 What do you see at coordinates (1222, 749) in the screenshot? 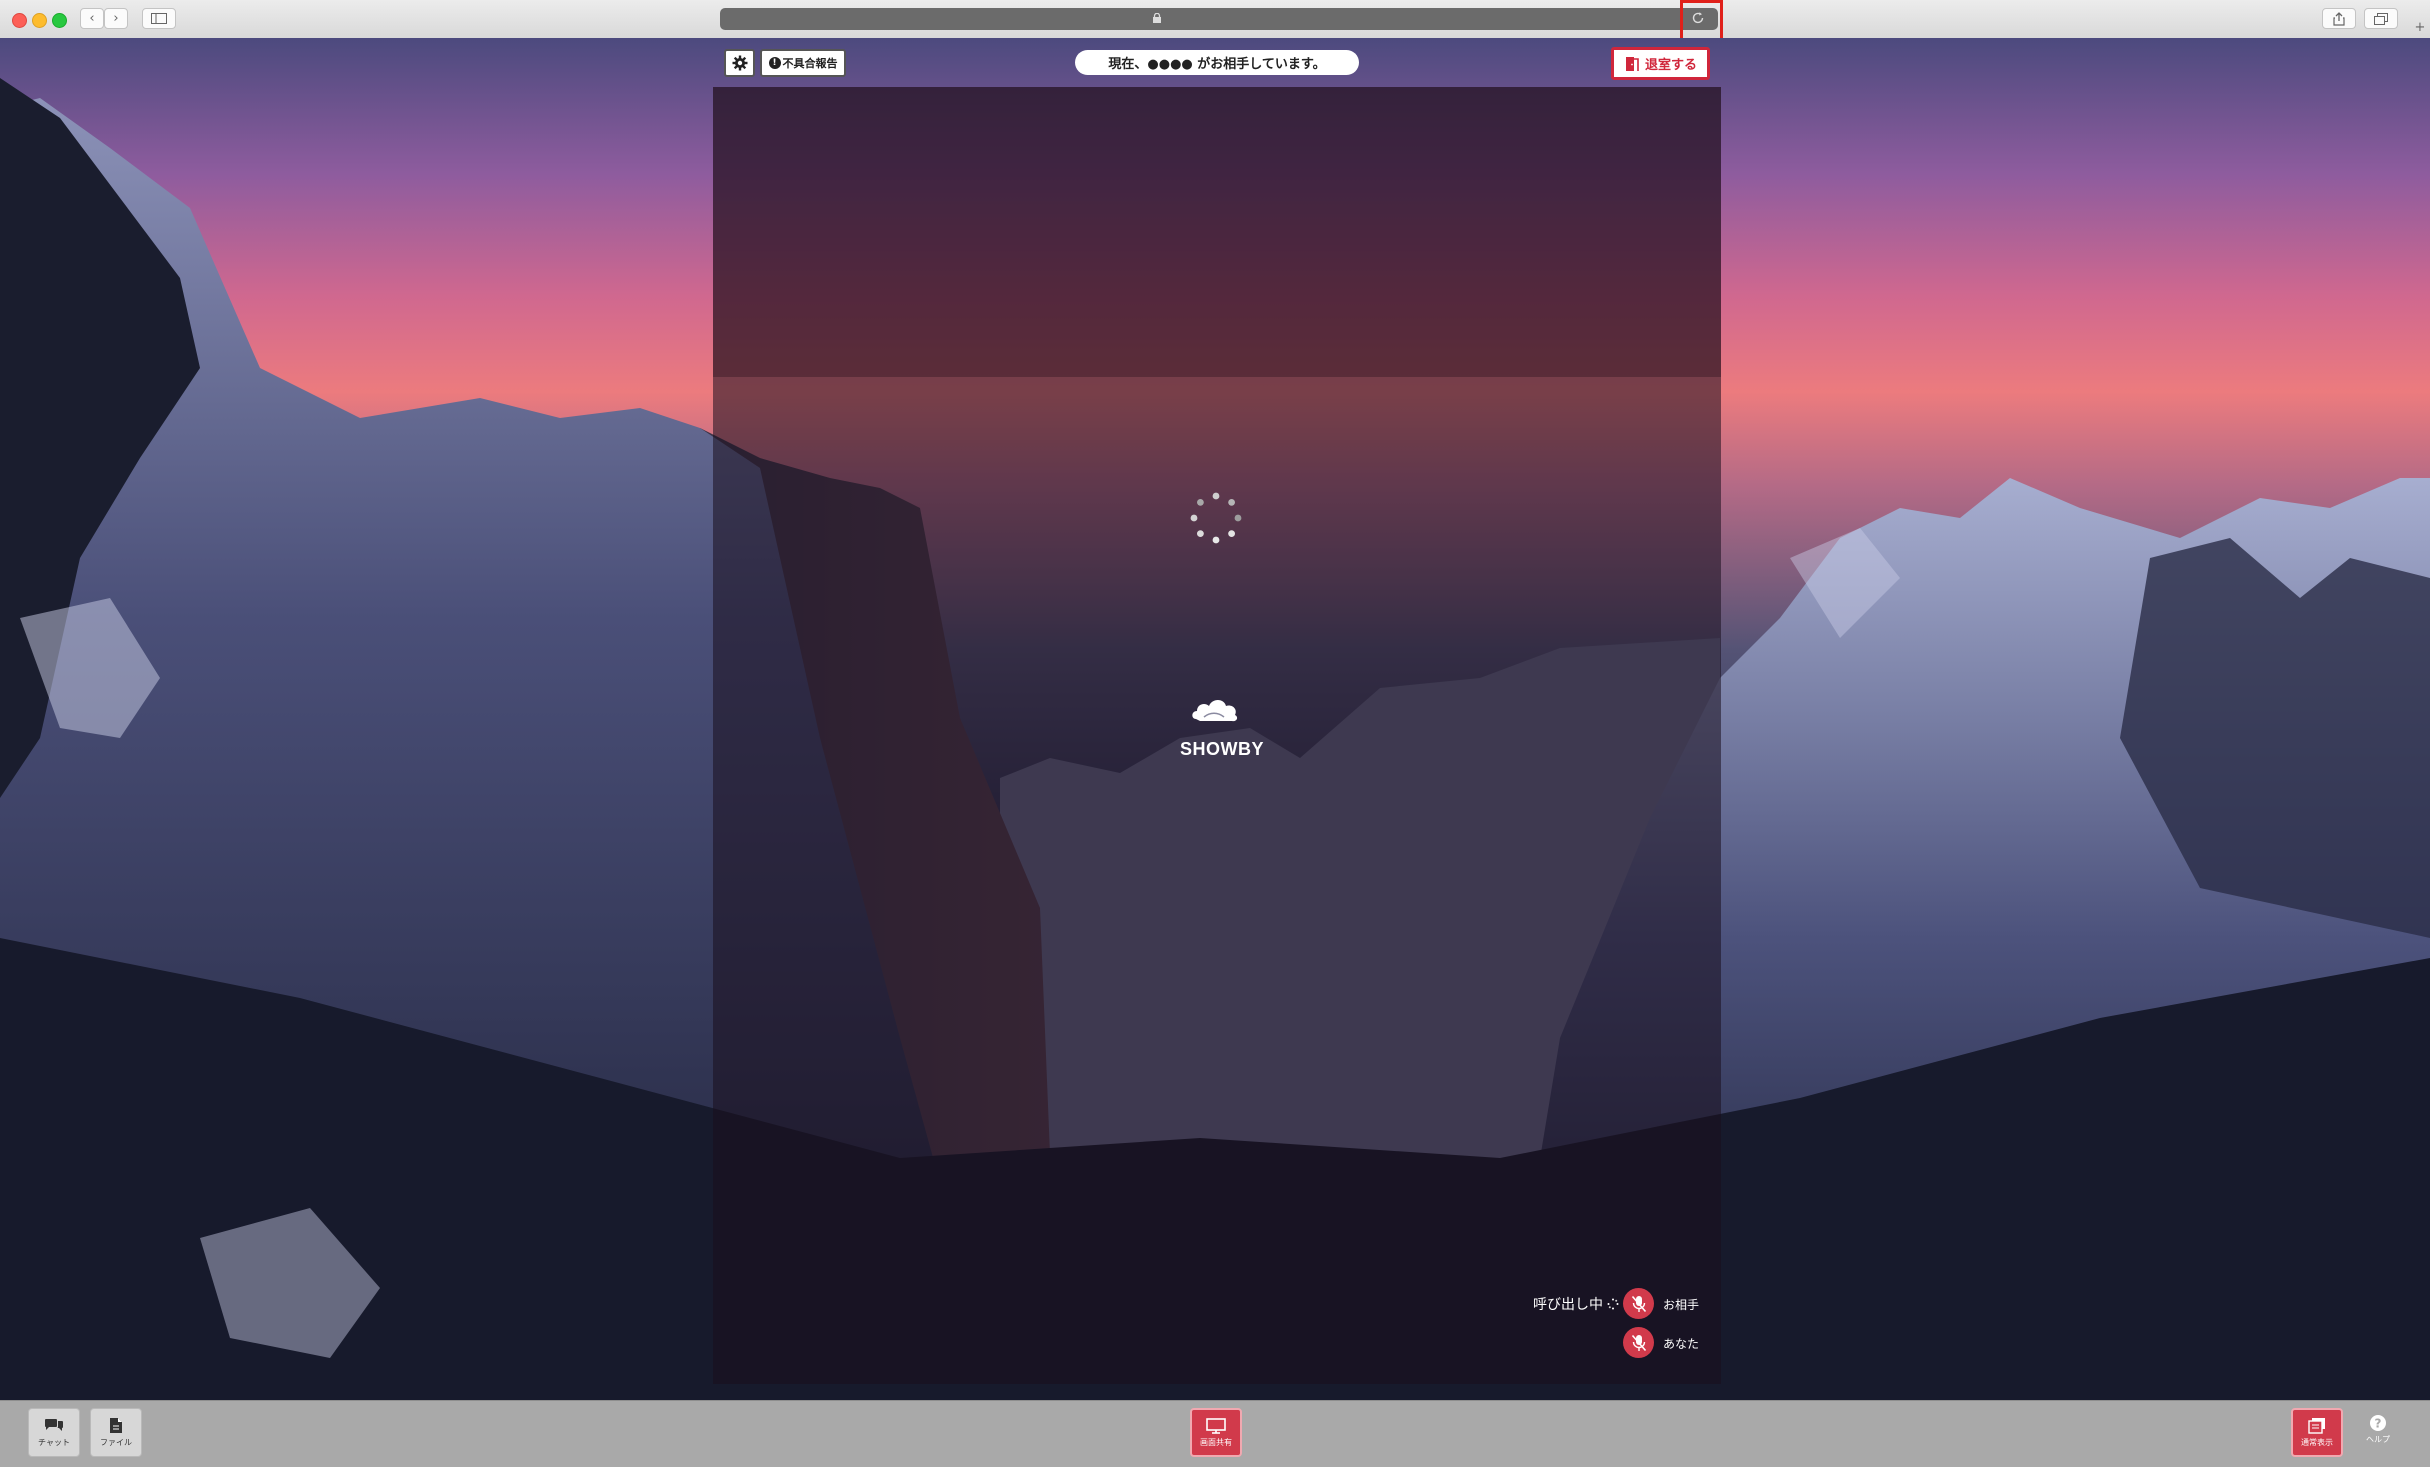
I see `brand-name: SHOWBY` at bounding box center [1222, 749].